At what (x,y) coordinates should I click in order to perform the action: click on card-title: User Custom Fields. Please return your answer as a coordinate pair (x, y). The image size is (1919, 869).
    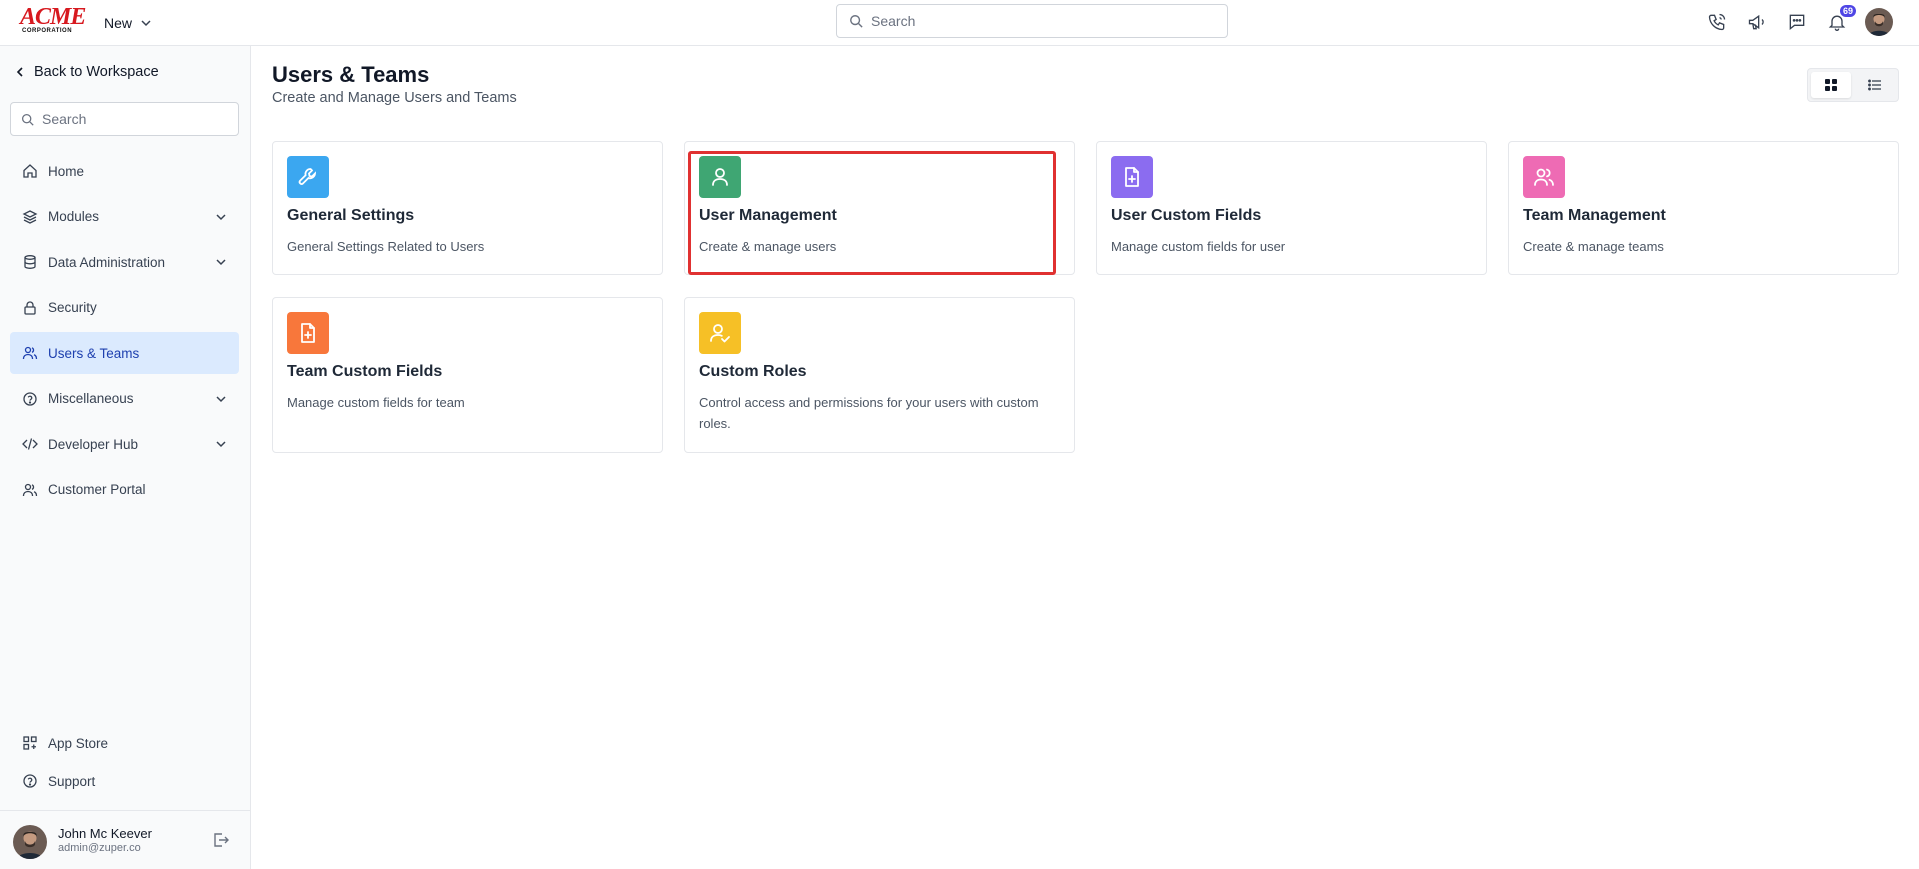
    Looking at the image, I should click on (1186, 215).